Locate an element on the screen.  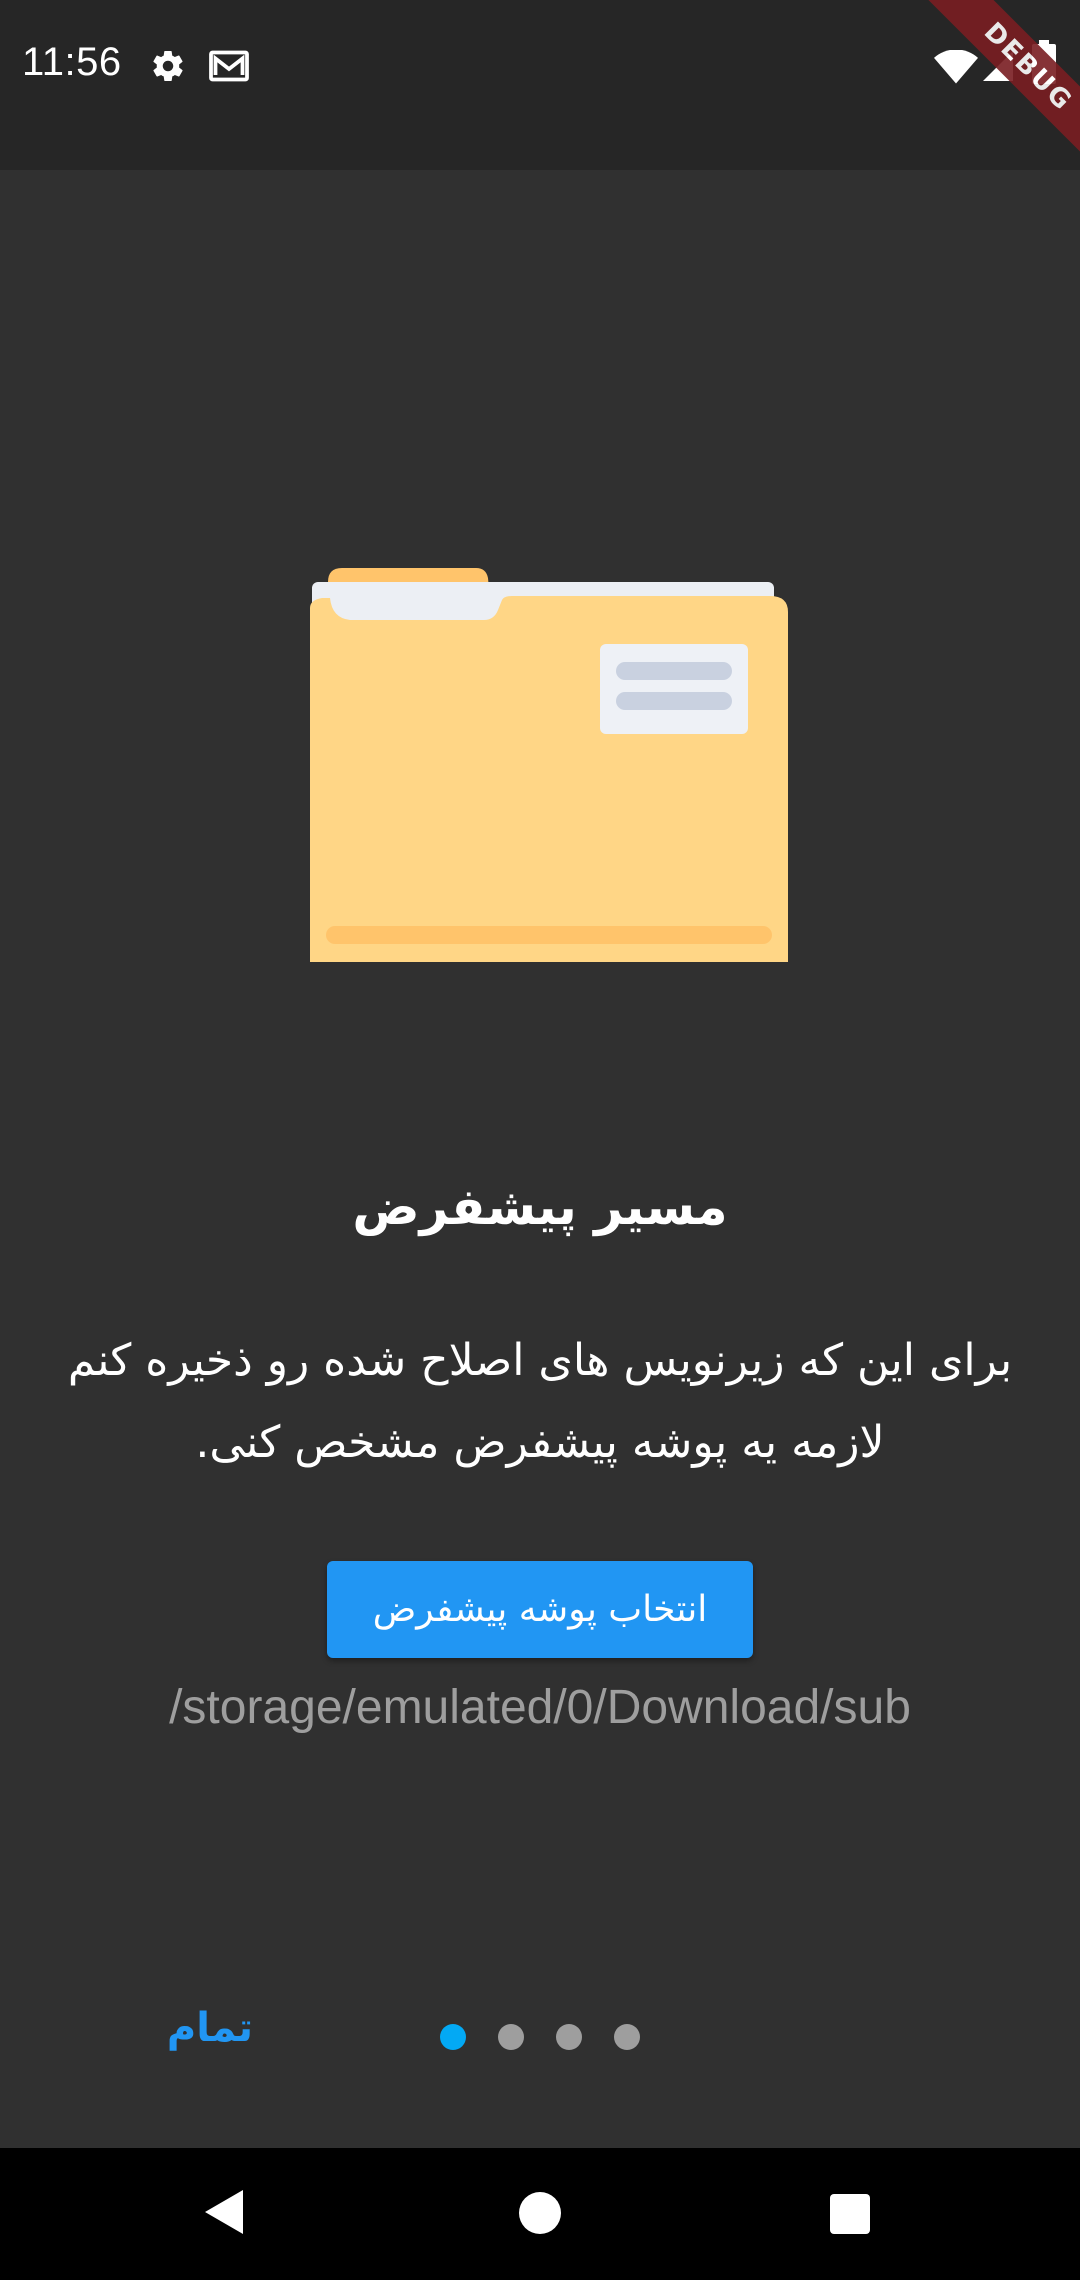
debug-banner: DEBUG is located at coordinates (990, 90).